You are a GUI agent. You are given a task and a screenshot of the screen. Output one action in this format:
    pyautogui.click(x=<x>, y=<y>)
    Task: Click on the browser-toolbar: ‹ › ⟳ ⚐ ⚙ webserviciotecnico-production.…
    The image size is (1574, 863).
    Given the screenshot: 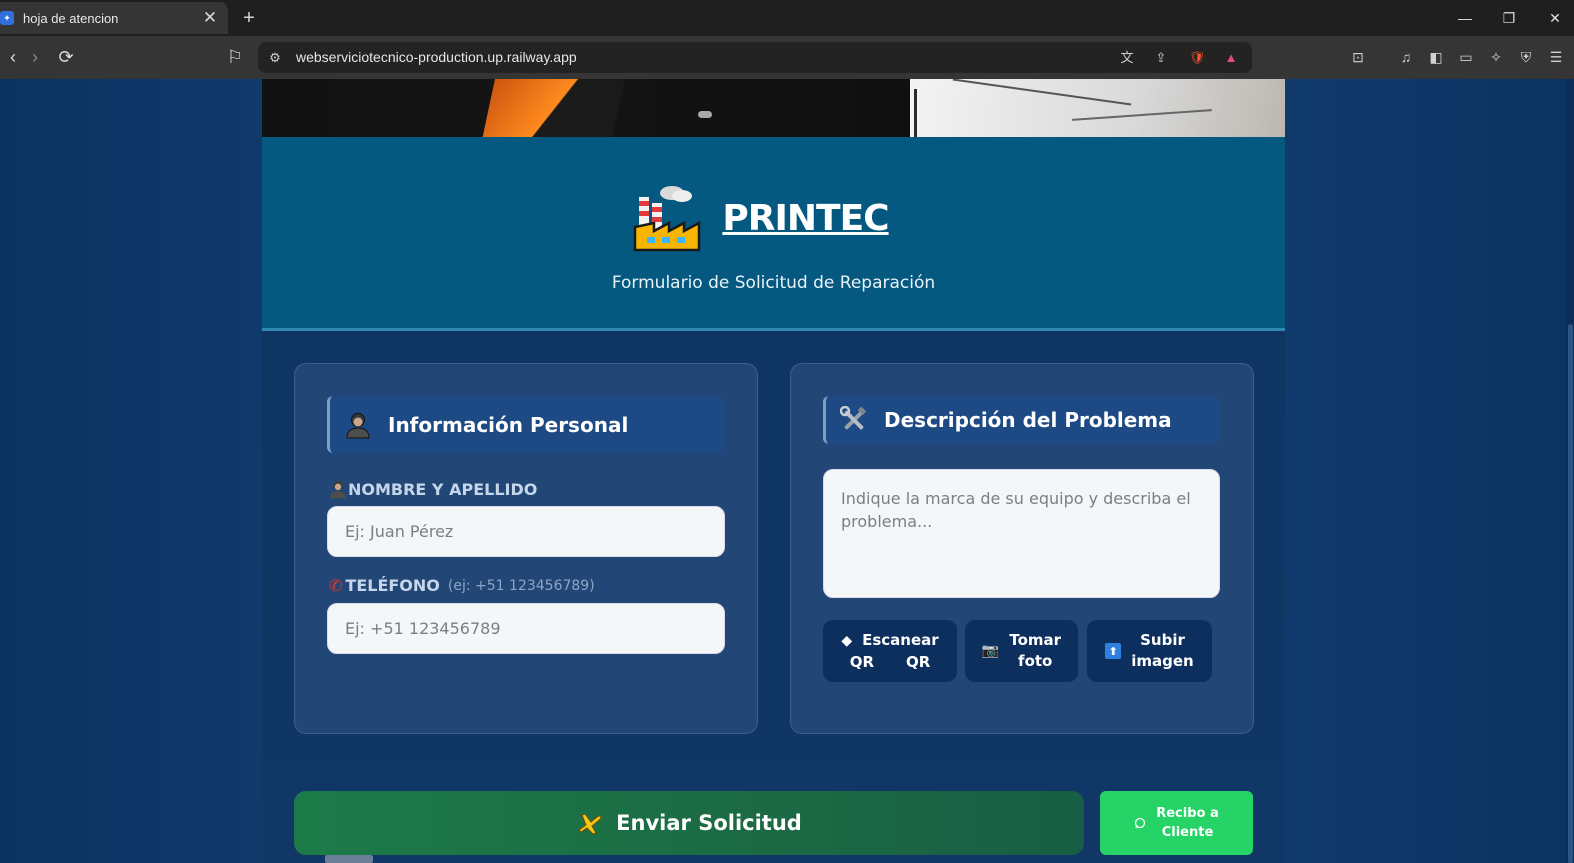 What is the action you would take?
    pyautogui.click(x=787, y=57)
    